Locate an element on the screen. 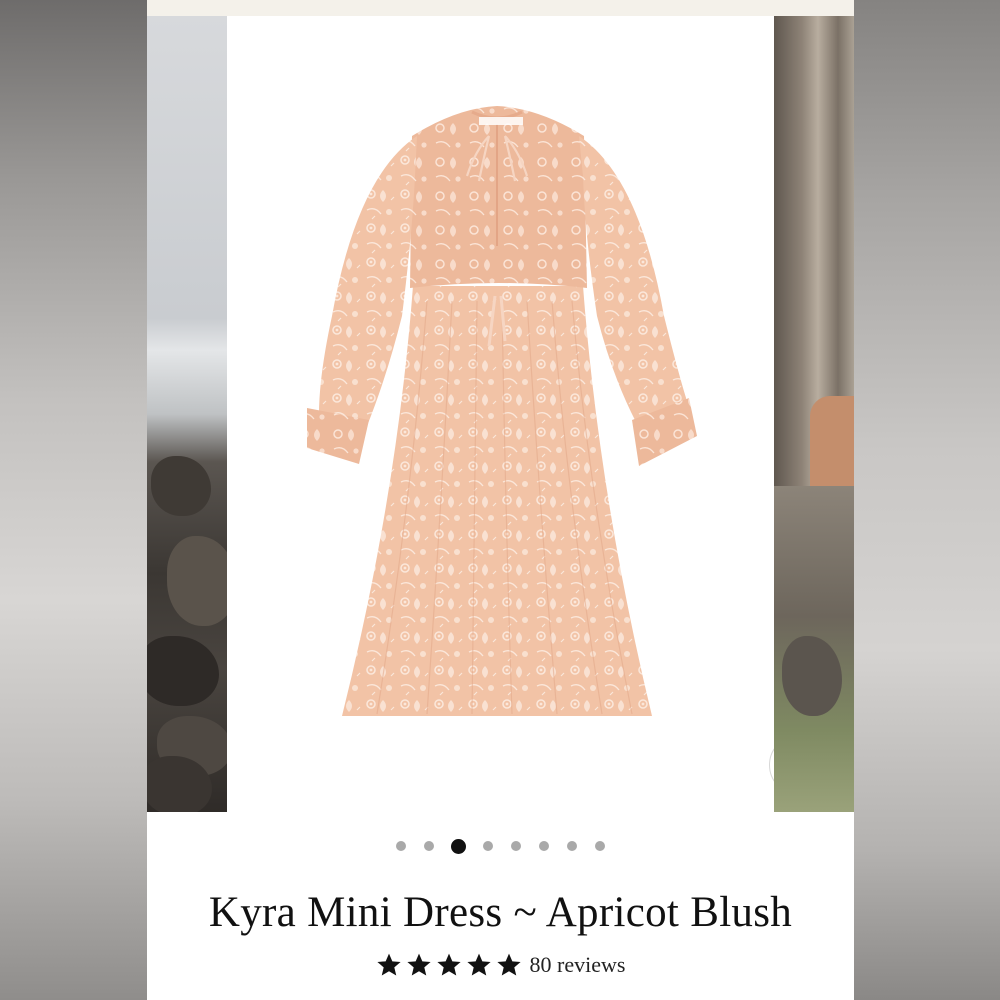  left-backdrop is located at coordinates (73, 500).